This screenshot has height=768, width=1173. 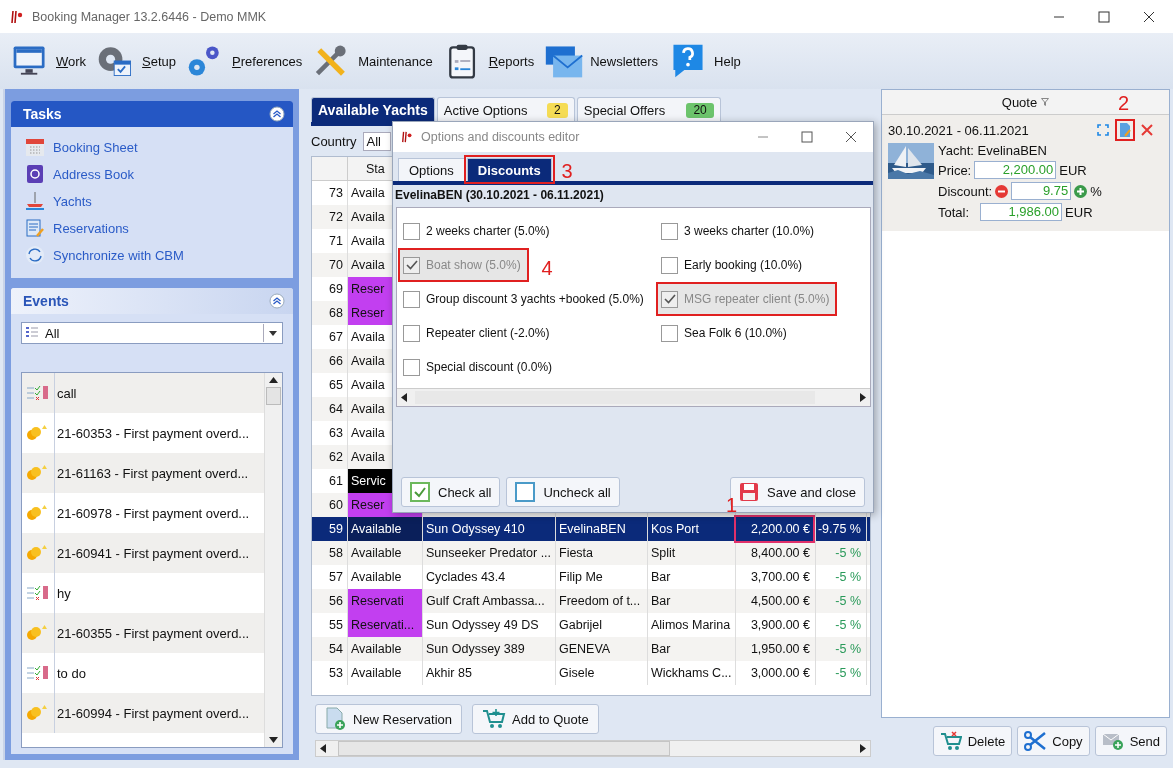 I want to click on task-icon, so click(x=38, y=673).